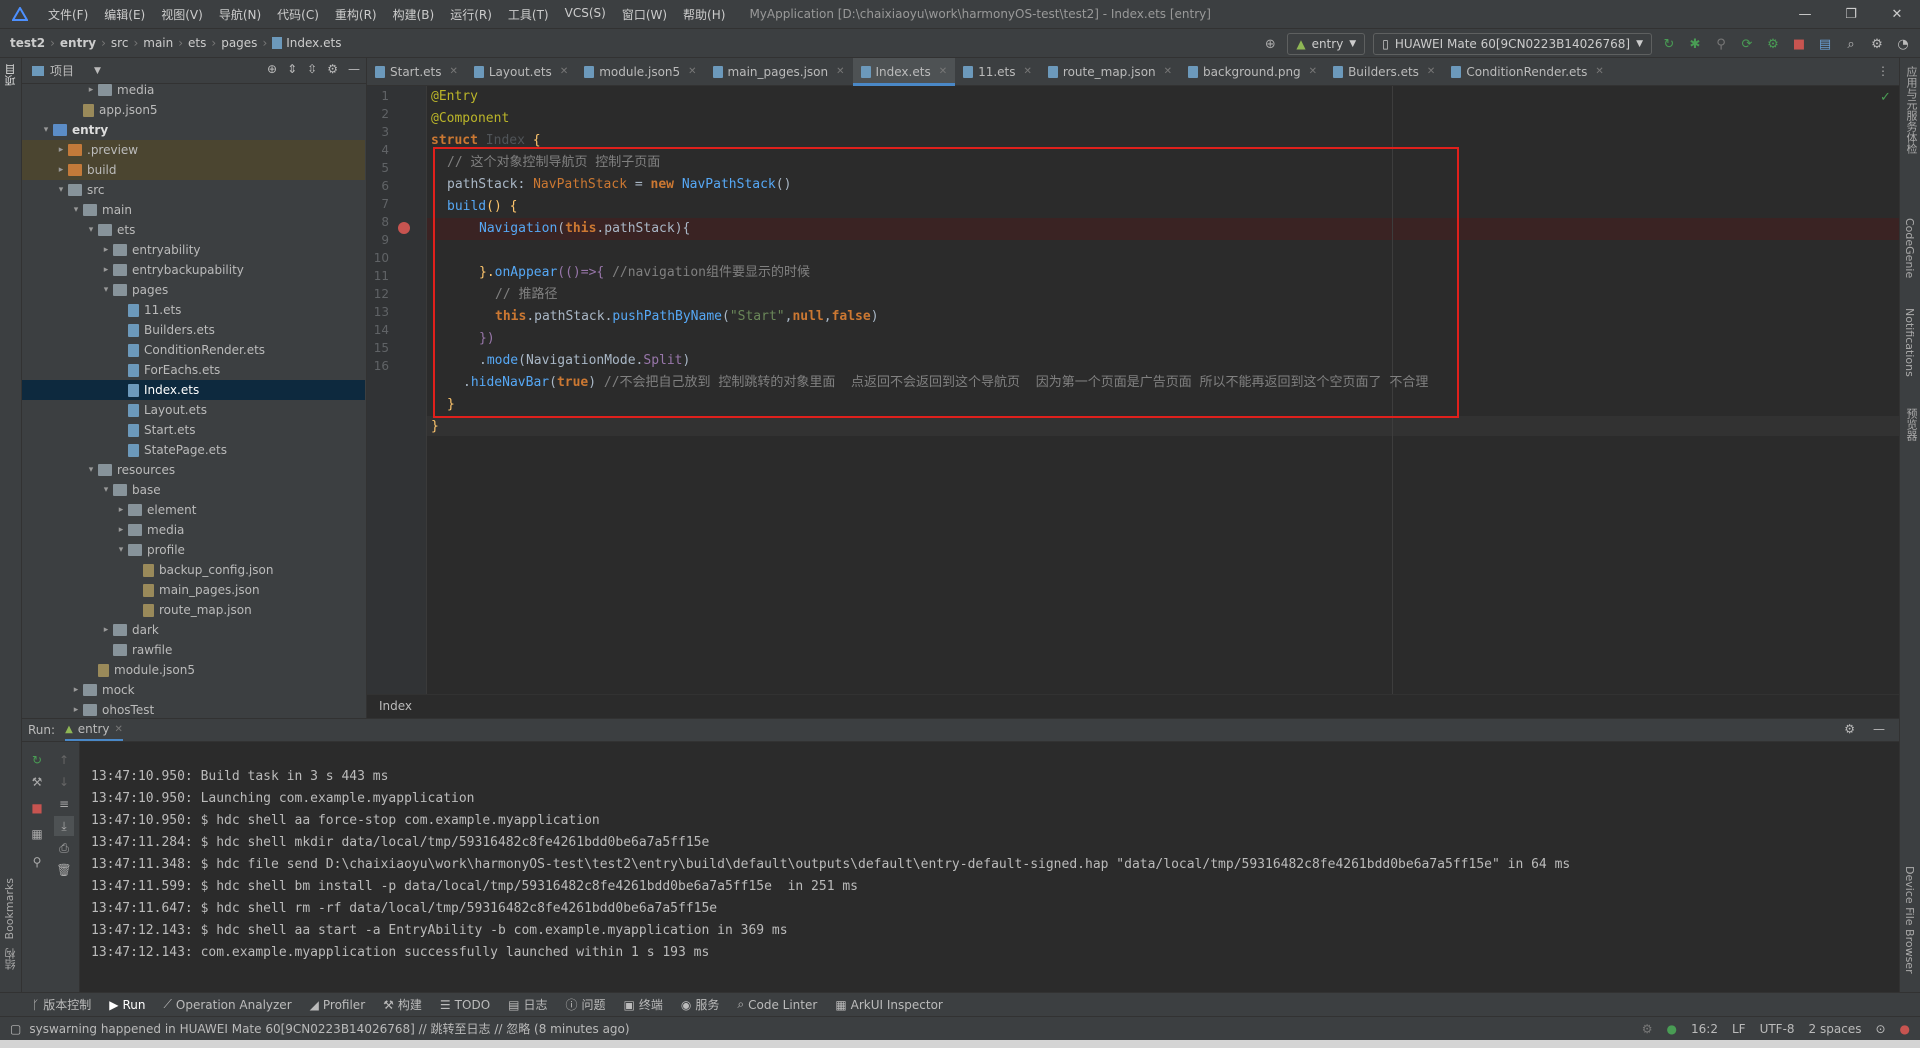  What do you see at coordinates (94, 730) in the screenshot?
I see `run-tab-entry: ▲ entry ✕` at bounding box center [94, 730].